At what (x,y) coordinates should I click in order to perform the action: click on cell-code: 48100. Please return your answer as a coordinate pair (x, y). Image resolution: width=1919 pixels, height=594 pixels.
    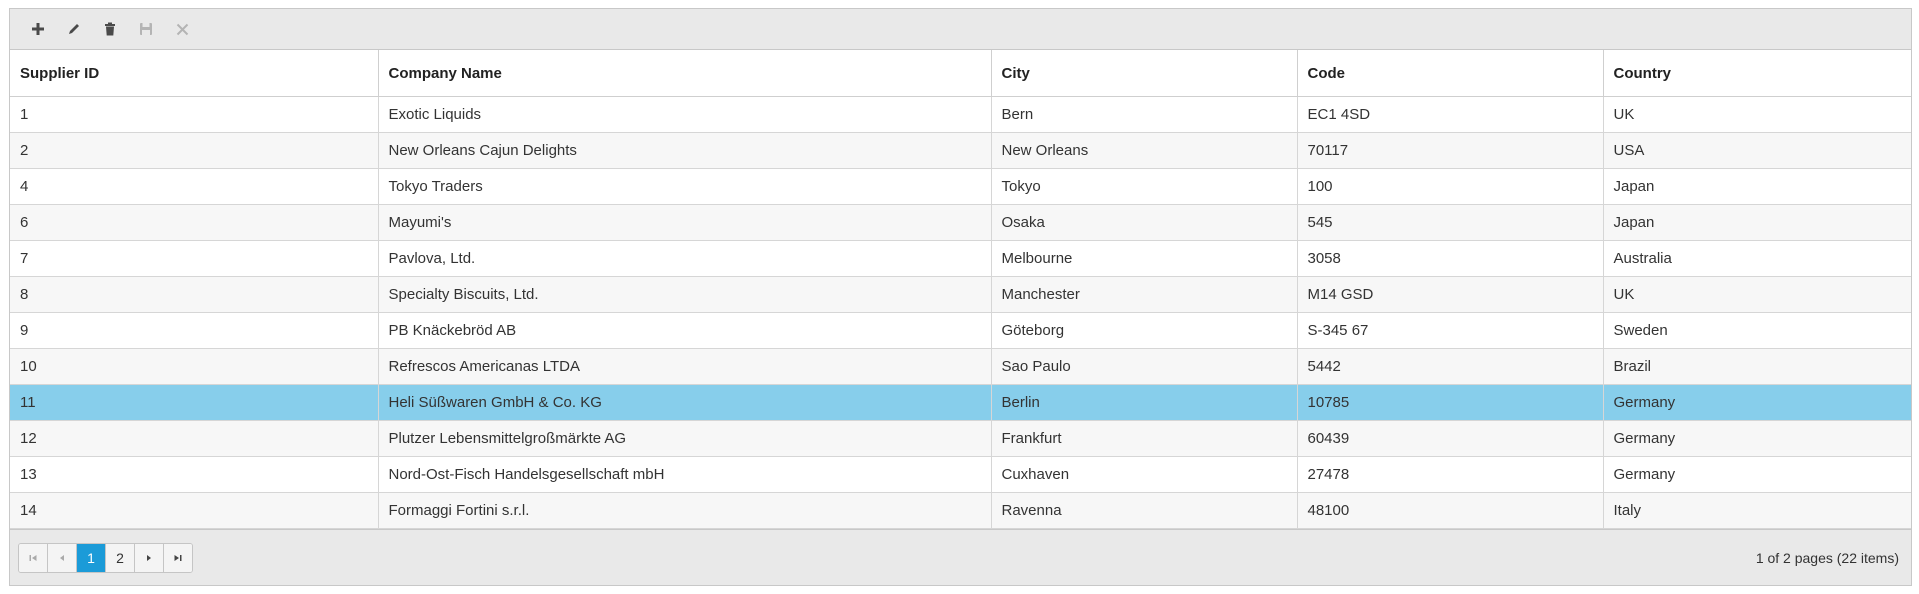
    Looking at the image, I should click on (1450, 510).